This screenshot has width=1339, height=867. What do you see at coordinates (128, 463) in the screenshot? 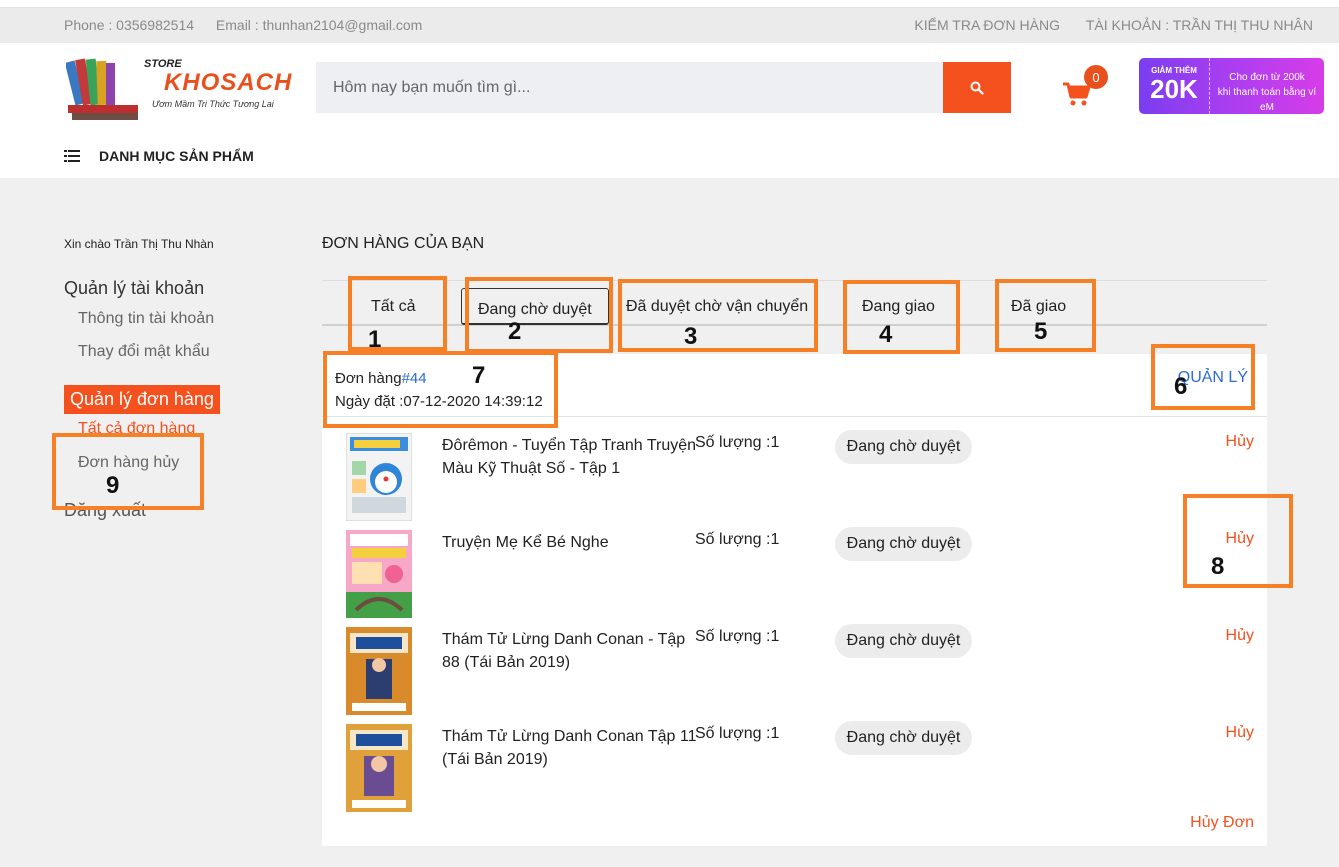
I see `cancelled-orders-link: Đơn hàng hủy` at bounding box center [128, 463].